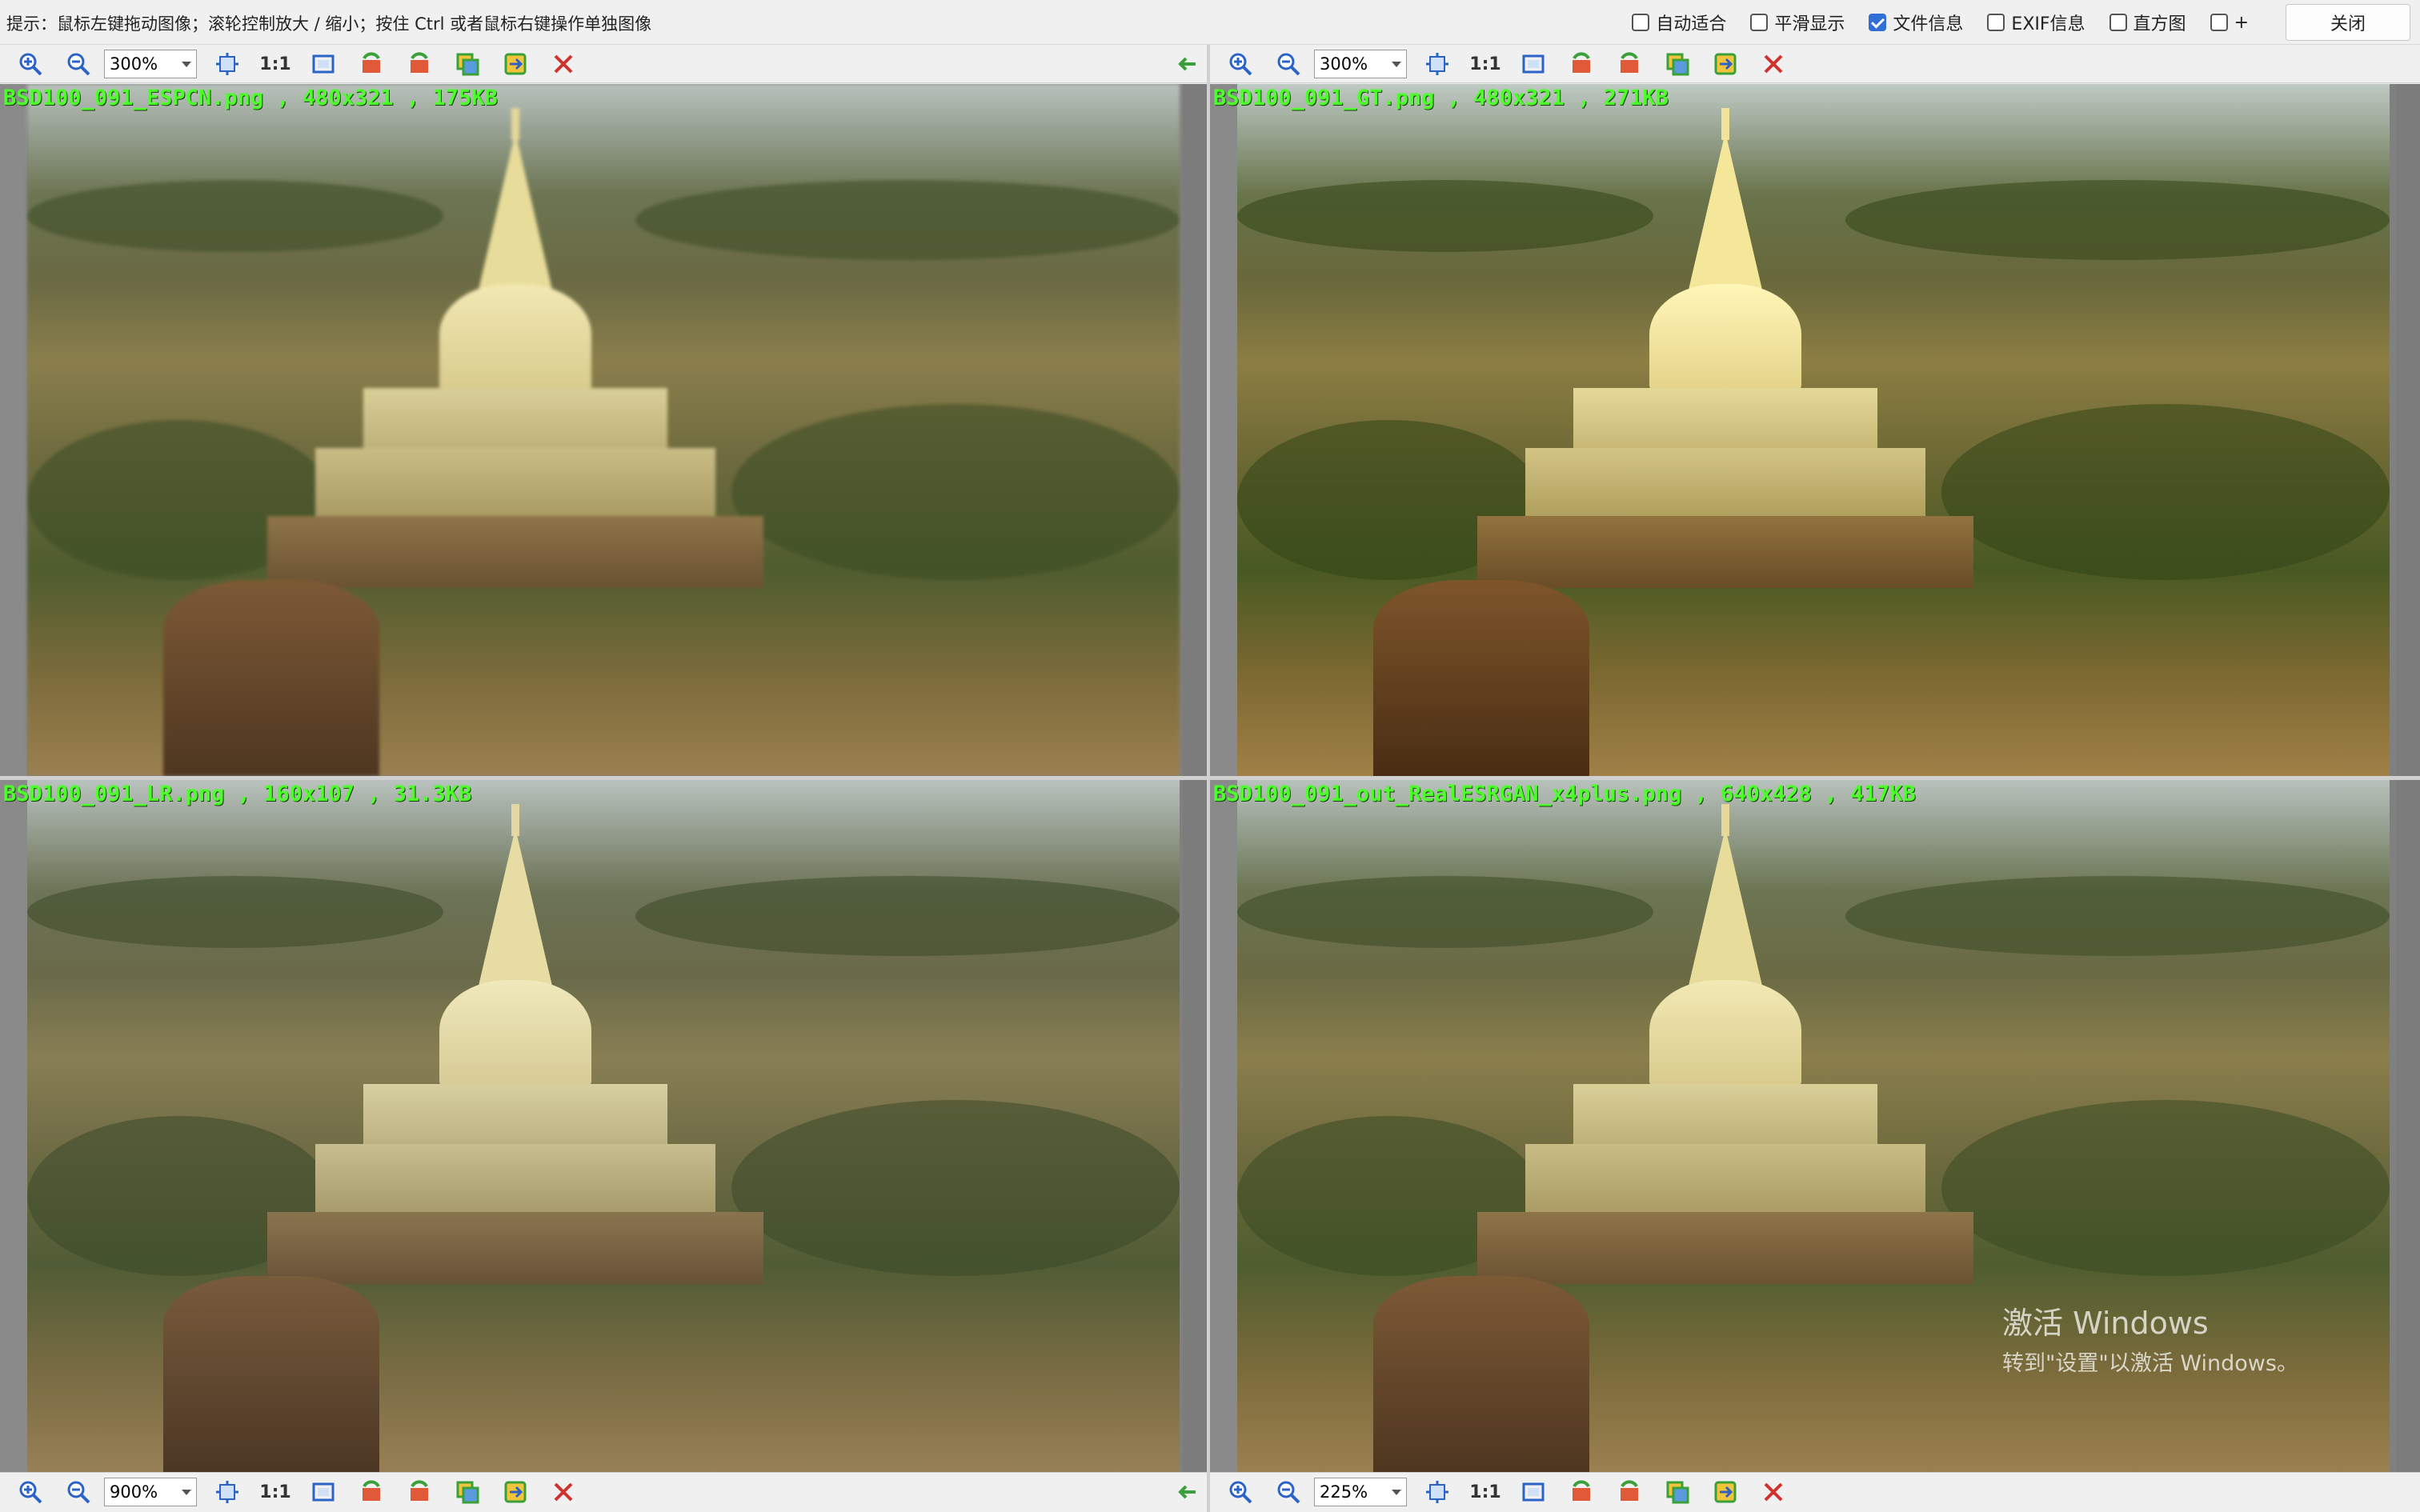 This screenshot has height=1512, width=2420. I want to click on toolbar-top-right: 300% 1:1, so click(1815, 64).